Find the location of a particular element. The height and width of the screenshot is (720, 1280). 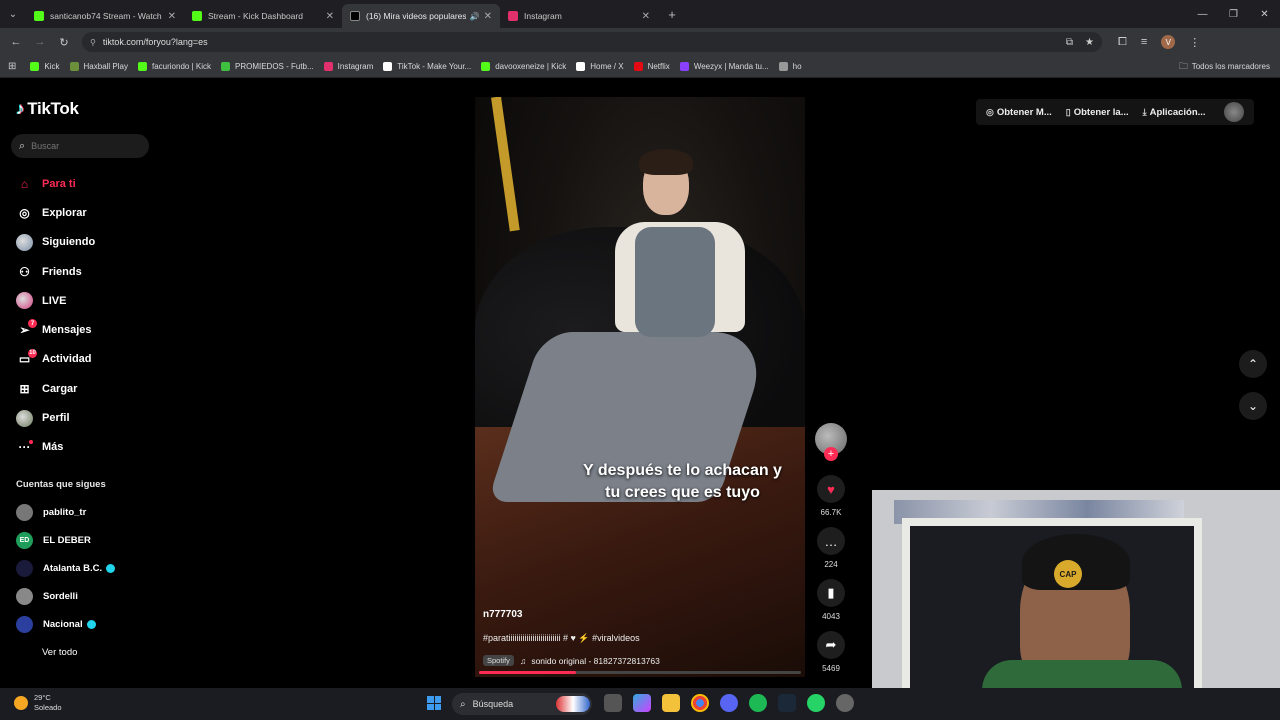

tab-search-icon: ⌄ is located at coordinates (13, 14).